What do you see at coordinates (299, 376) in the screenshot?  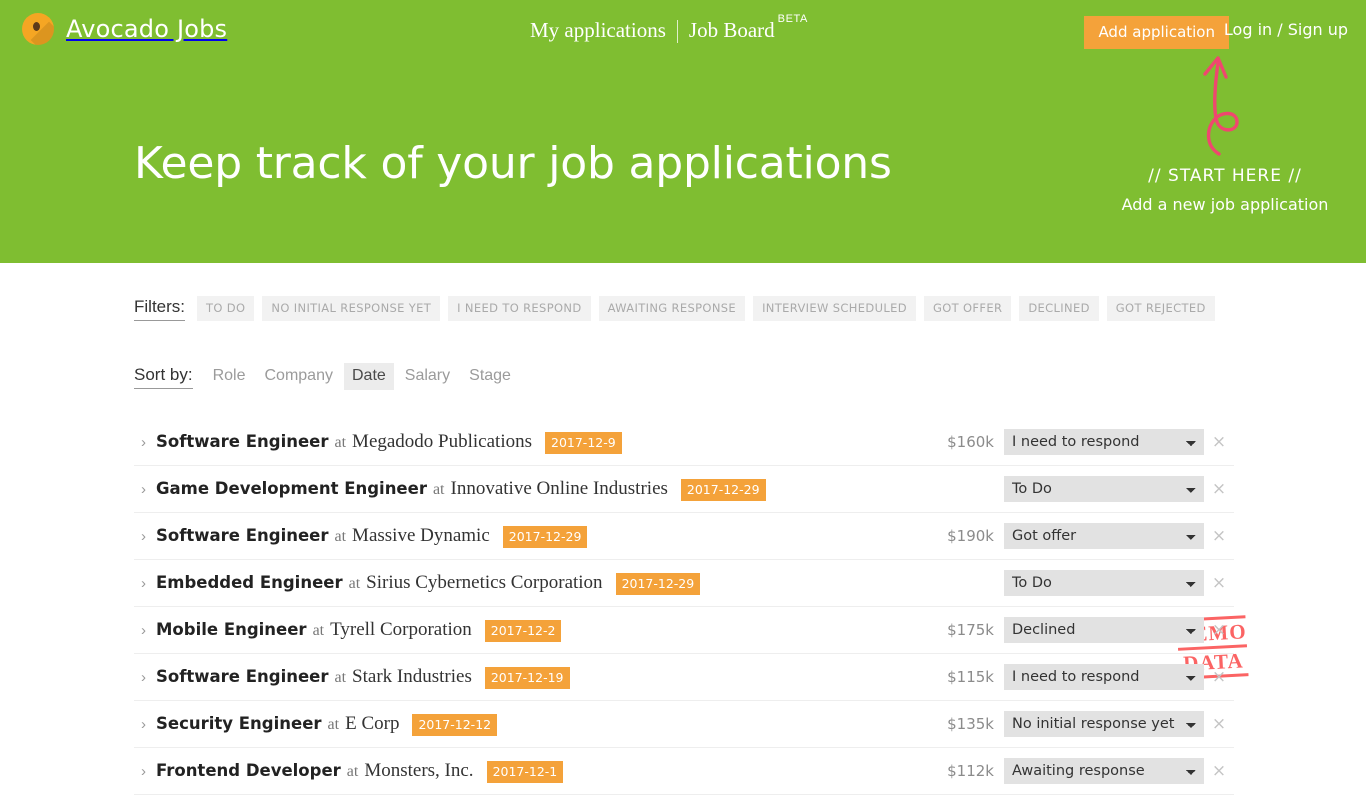 I see `sort-option-company: Company` at bounding box center [299, 376].